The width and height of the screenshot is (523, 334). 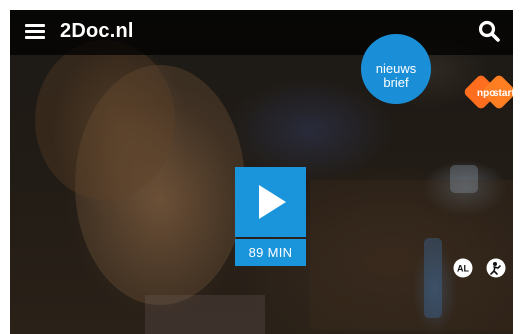 I want to click on newsletter-line-1: nieuws, so click(x=396, y=68).